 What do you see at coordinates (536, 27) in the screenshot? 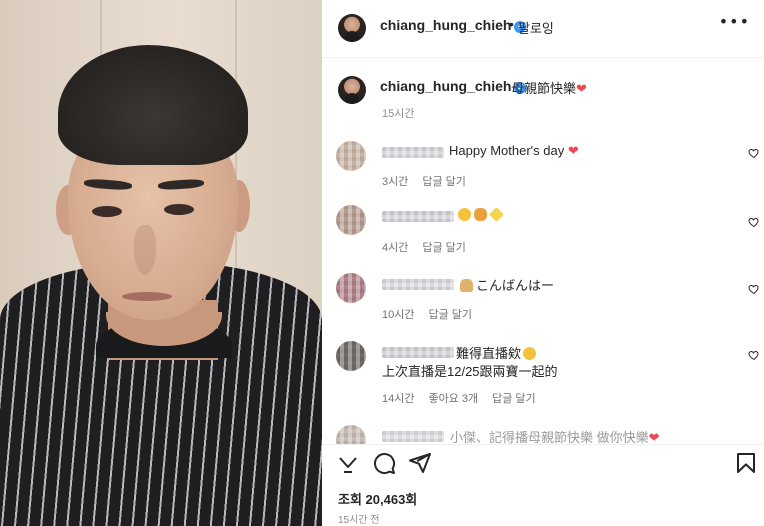
I see `following-button: 팔로잉` at bounding box center [536, 27].